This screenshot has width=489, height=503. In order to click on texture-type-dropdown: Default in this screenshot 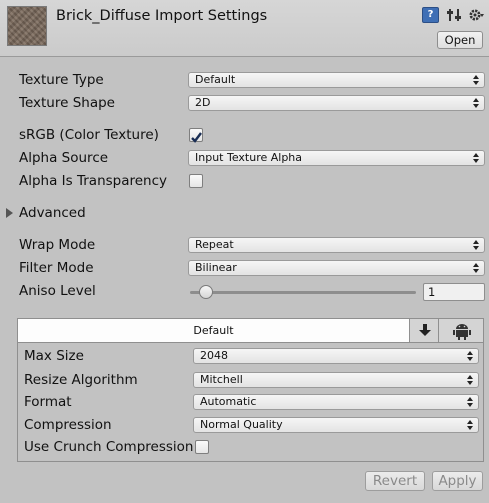, I will do `click(336, 80)`.